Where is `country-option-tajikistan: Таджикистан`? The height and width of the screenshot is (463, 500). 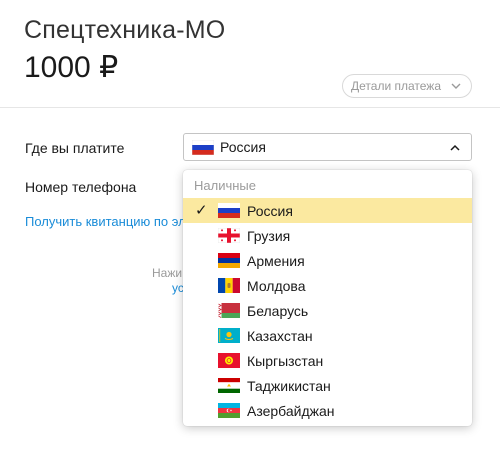 country-option-tajikistan: Таджикистан is located at coordinates (327, 385).